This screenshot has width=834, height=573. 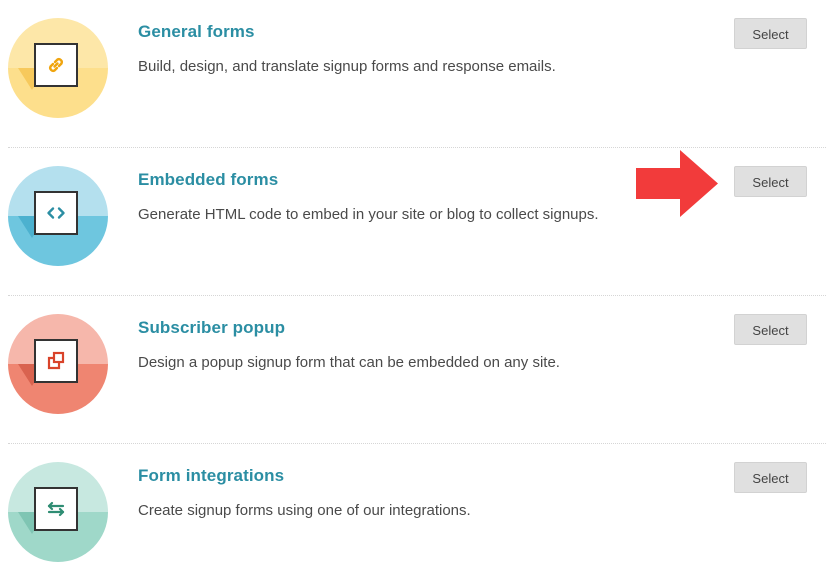 I want to click on red-arrow-icon, so click(x=677, y=183).